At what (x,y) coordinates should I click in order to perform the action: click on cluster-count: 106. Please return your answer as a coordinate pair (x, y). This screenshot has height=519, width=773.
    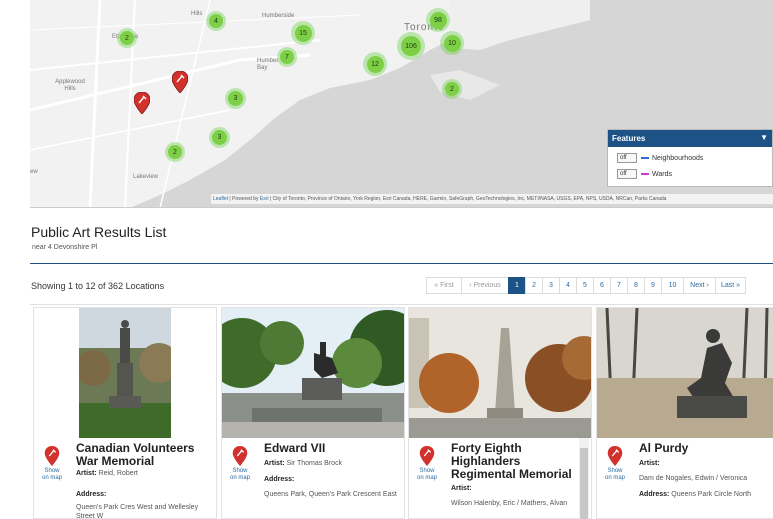
    Looking at the image, I should click on (411, 46).